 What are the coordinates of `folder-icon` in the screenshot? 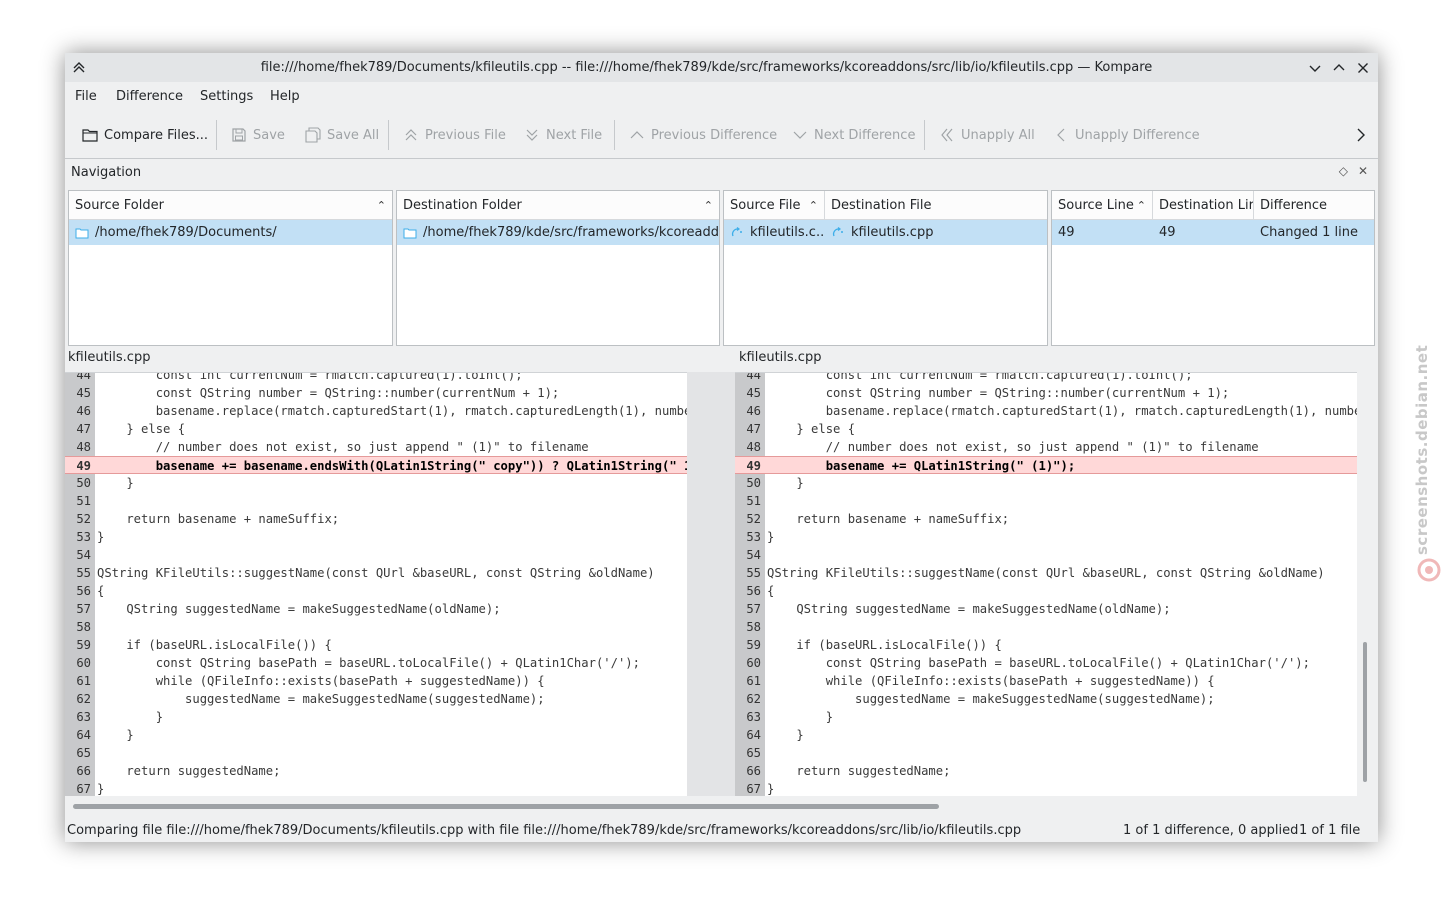 It's located at (82, 233).